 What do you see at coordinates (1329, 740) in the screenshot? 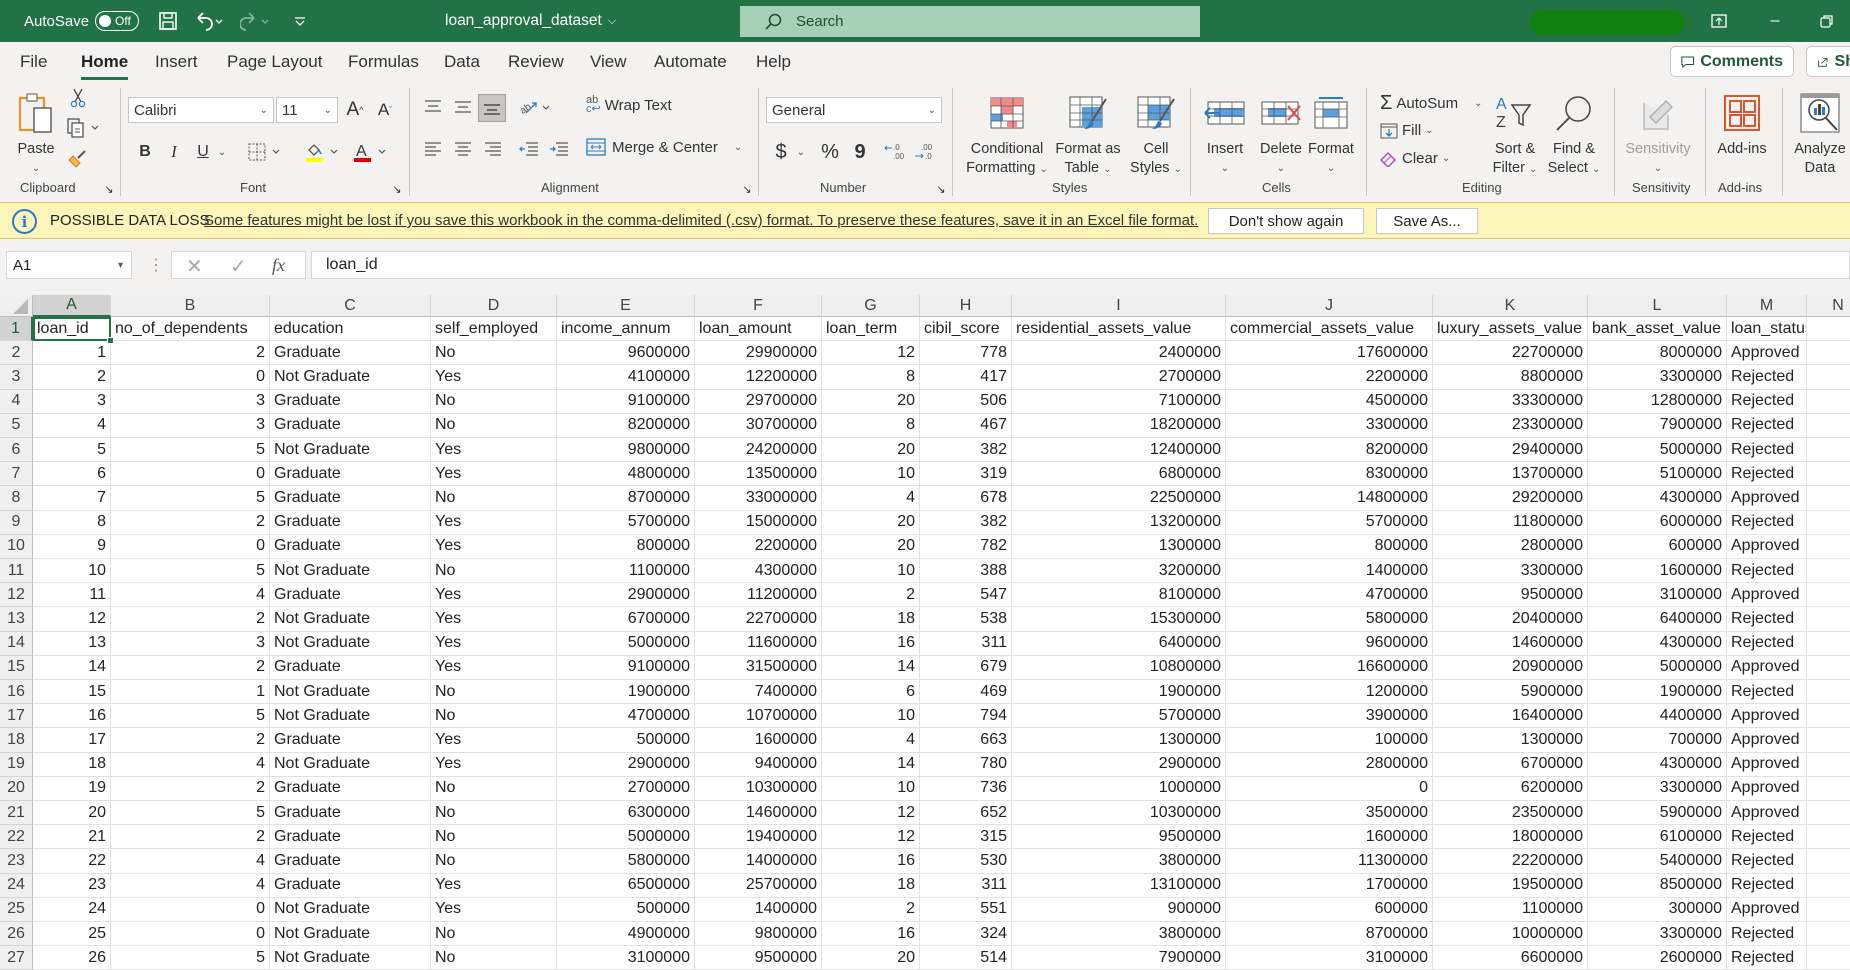
I see `table-cell: 100000` at bounding box center [1329, 740].